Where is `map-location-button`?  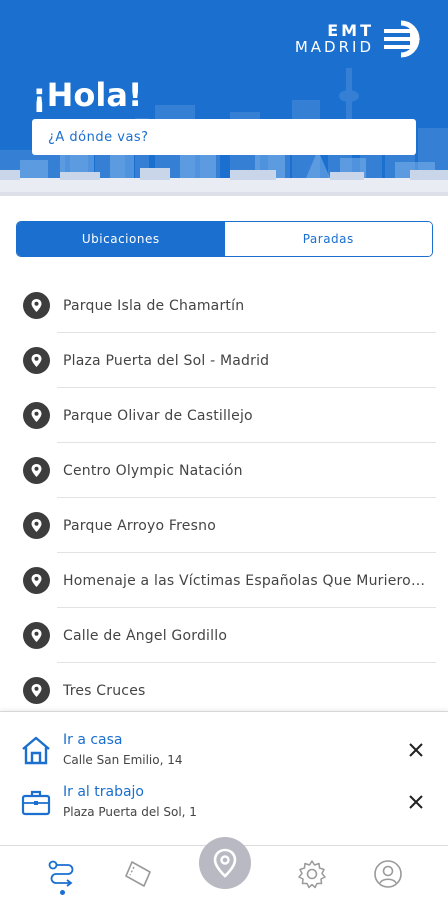 map-location-button is located at coordinates (225, 863).